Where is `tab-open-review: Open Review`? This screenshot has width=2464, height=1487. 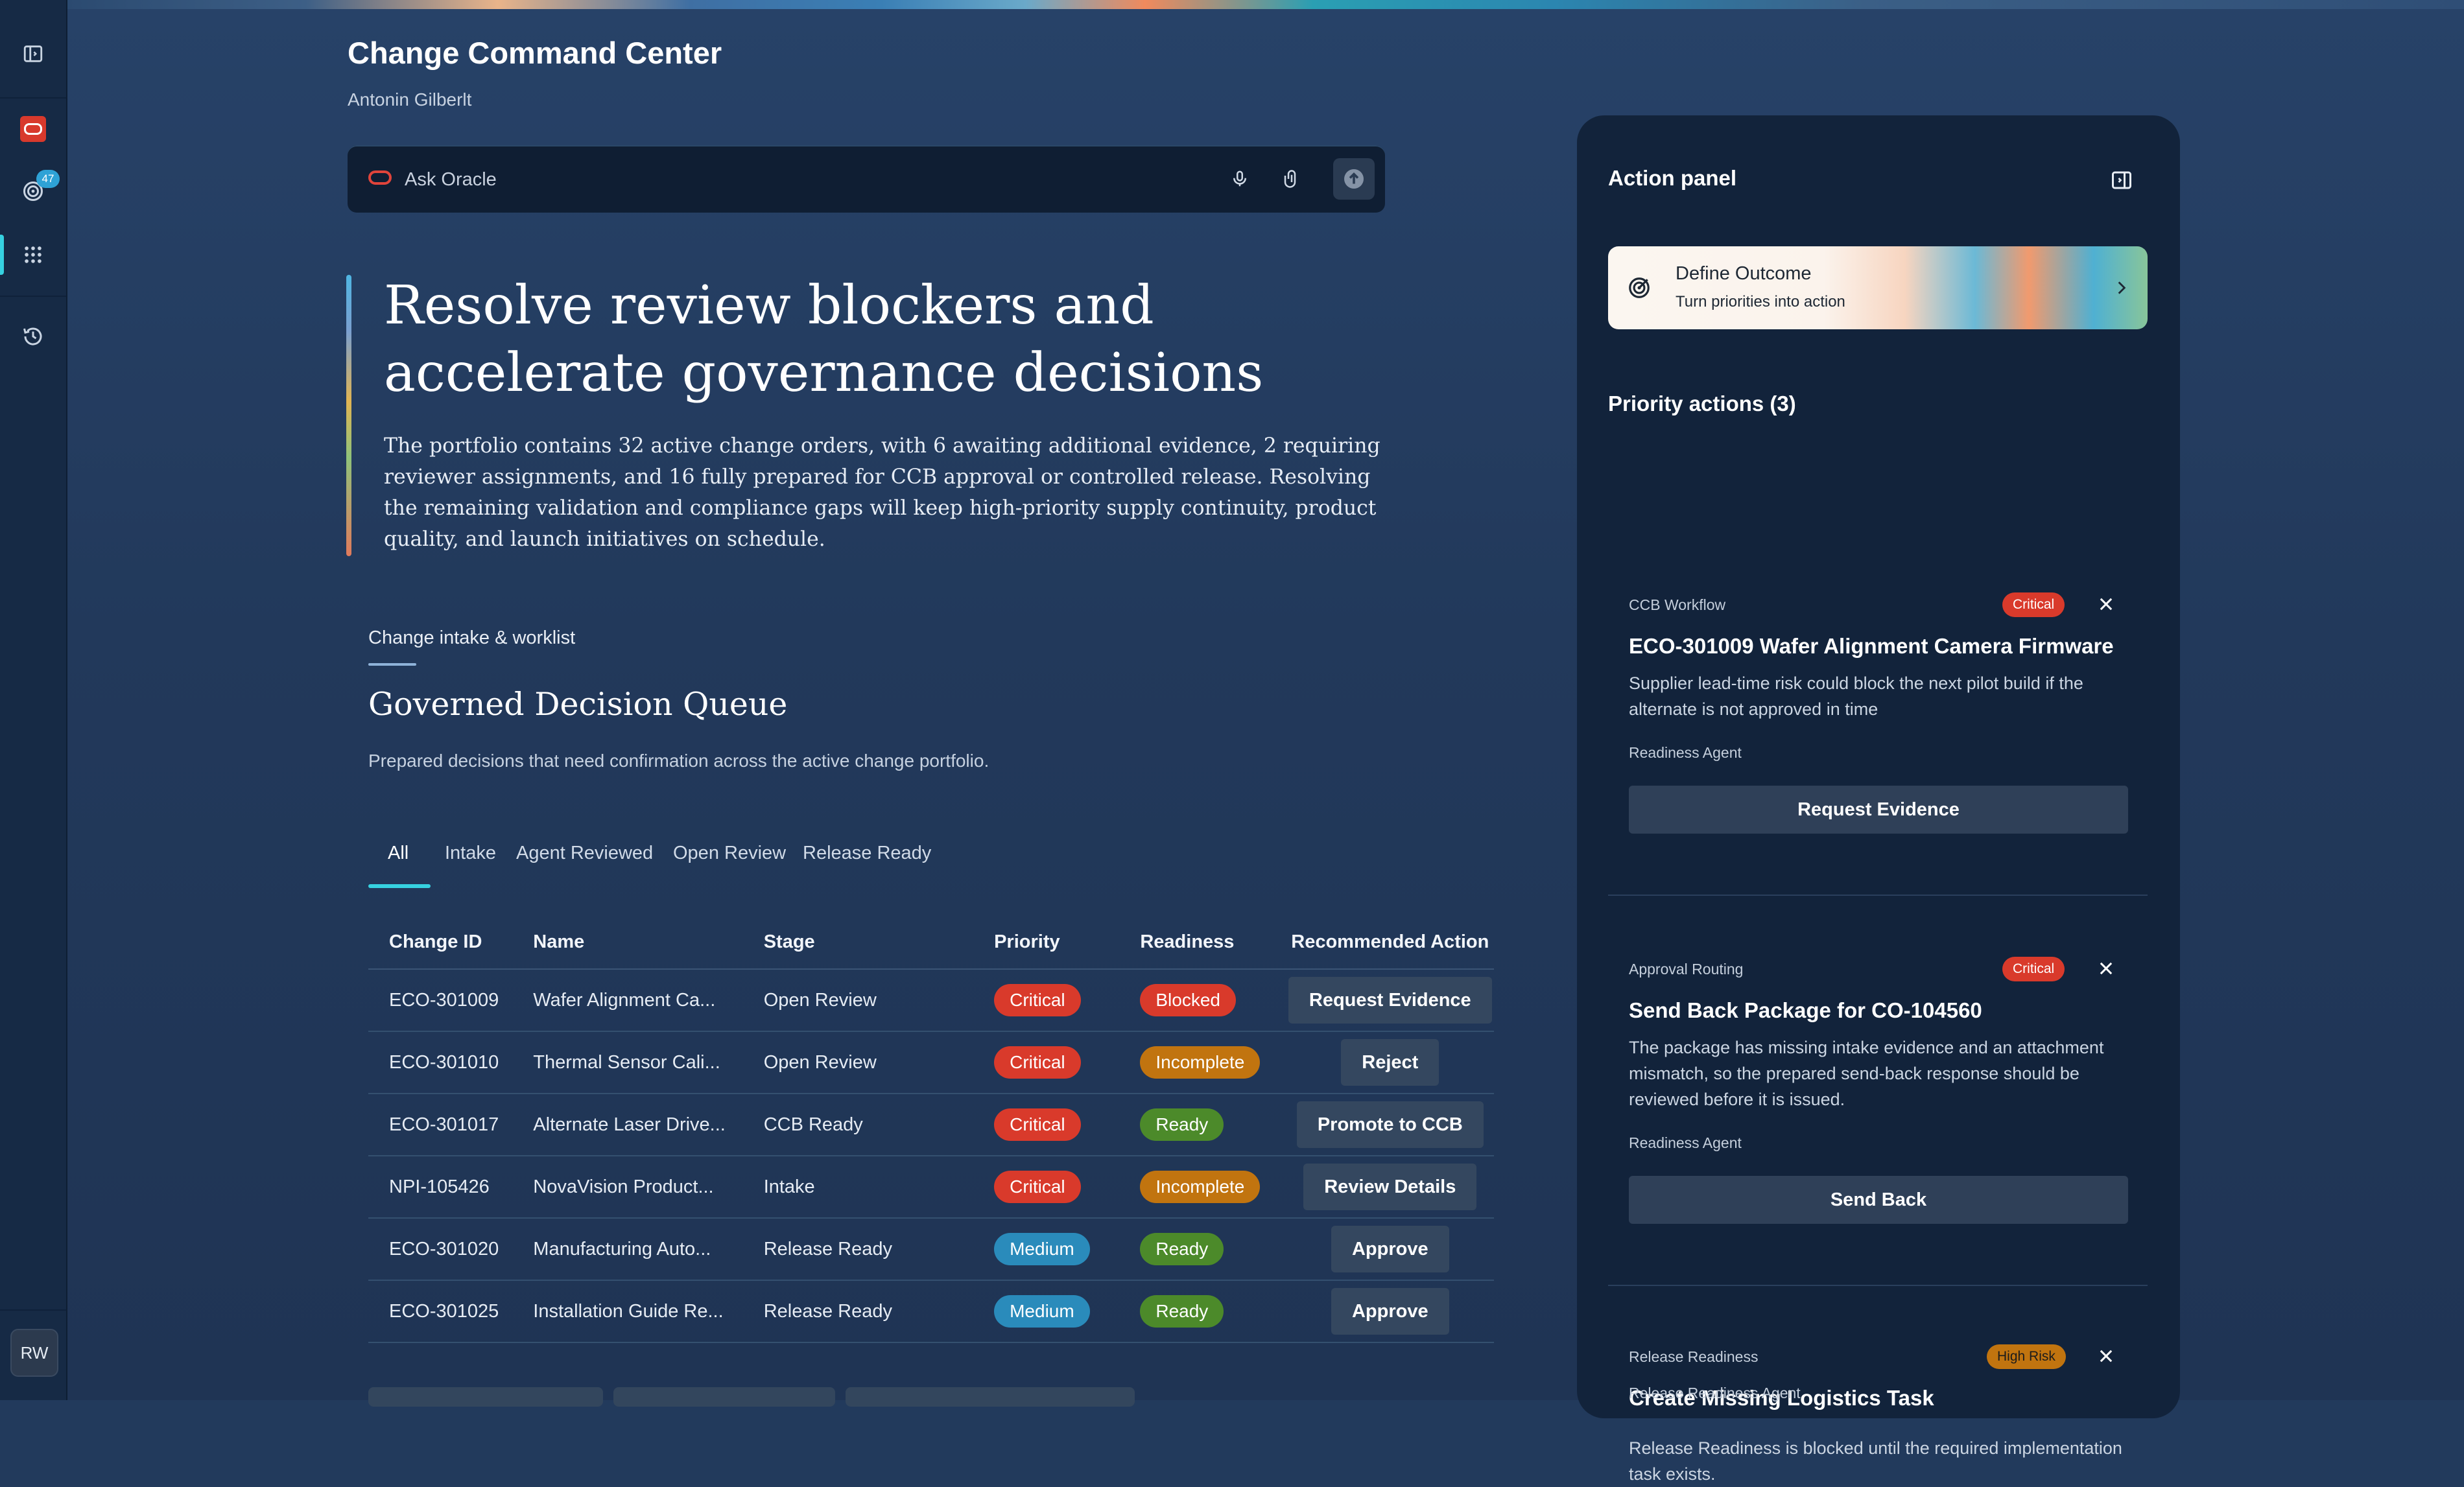
tab-open-review: Open Review is located at coordinates (729, 853).